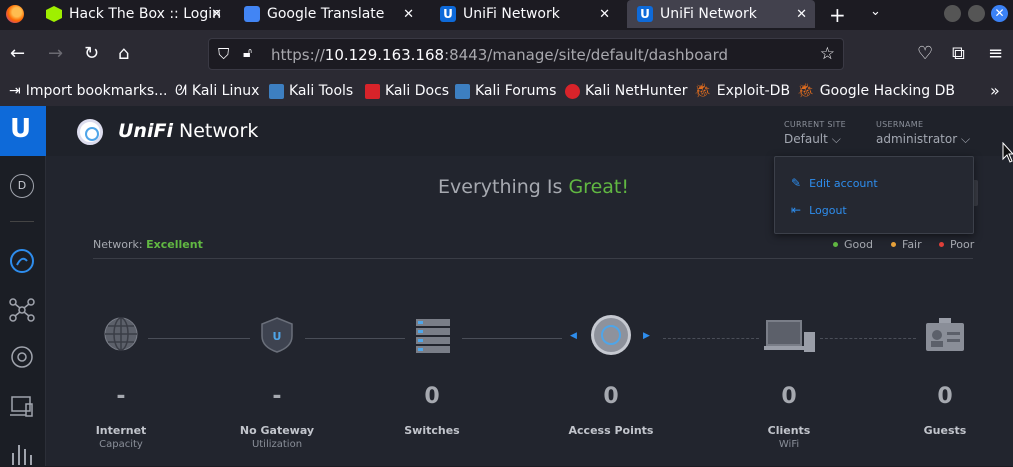 The width and height of the screenshot is (1013, 467). What do you see at coordinates (573, 336) in the screenshot?
I see `arrow-left-icon: ◀` at bounding box center [573, 336].